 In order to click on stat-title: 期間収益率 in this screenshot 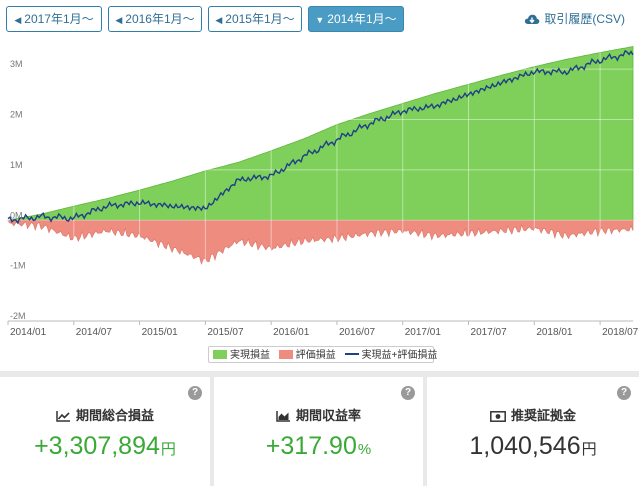, I will do `click(318, 414)`.